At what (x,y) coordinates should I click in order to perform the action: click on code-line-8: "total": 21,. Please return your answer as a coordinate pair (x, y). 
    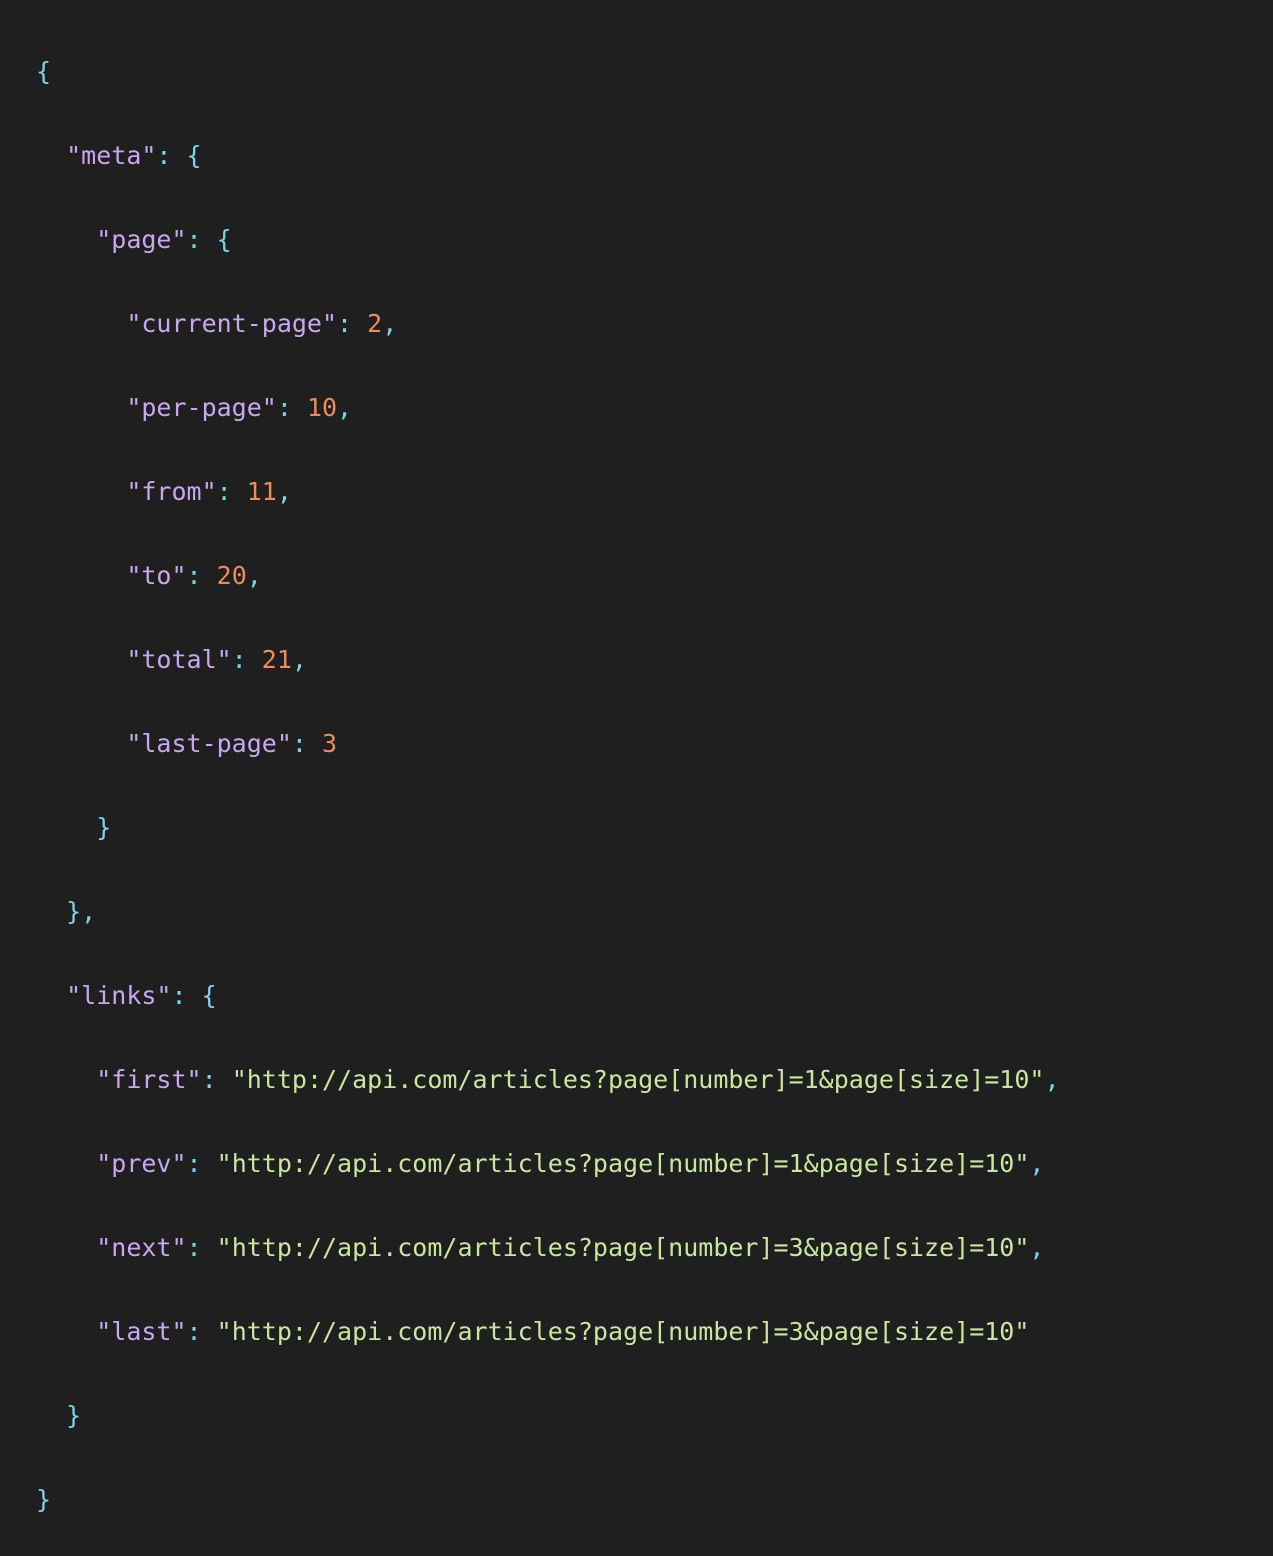
    Looking at the image, I should click on (548, 660).